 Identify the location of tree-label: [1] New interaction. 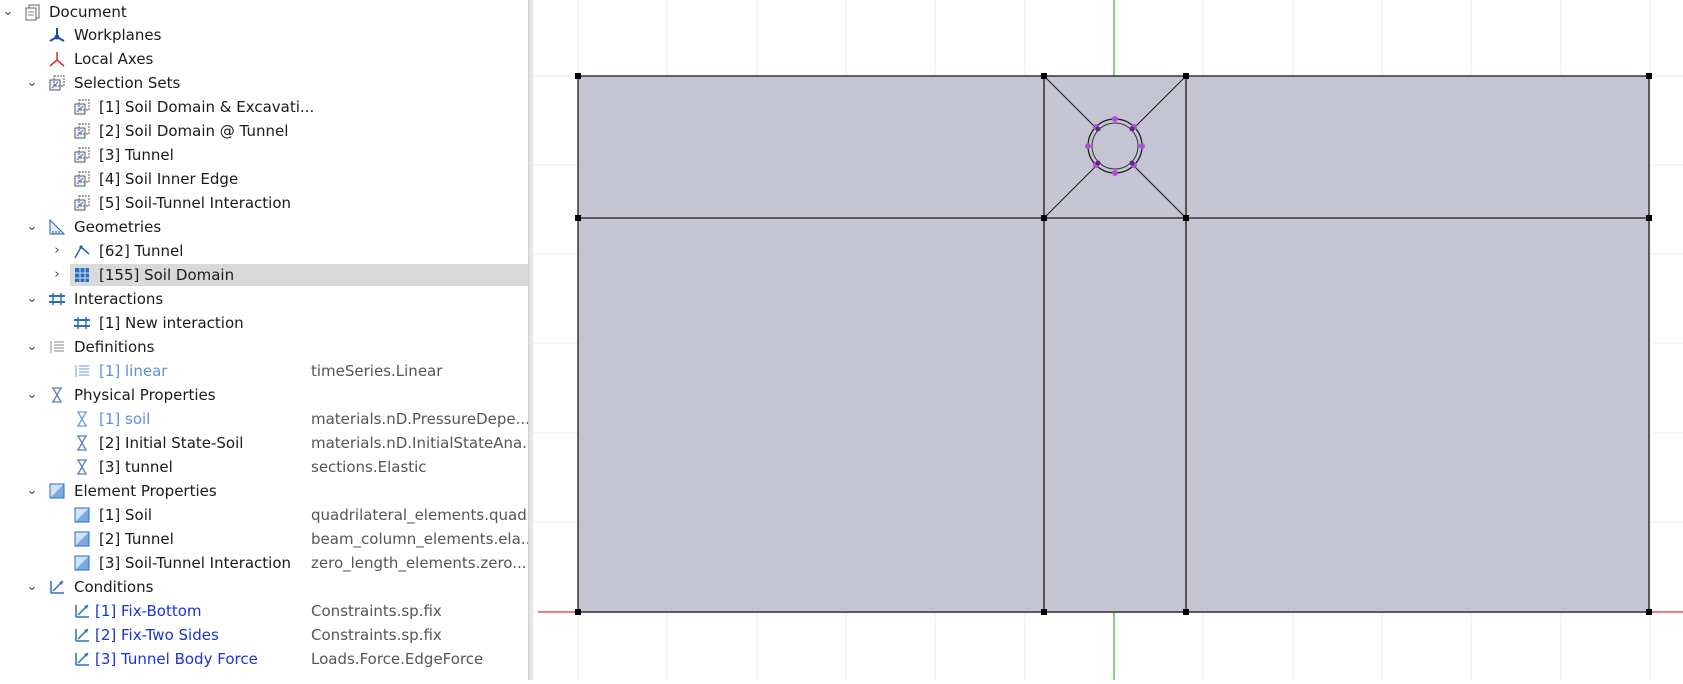
(171, 323).